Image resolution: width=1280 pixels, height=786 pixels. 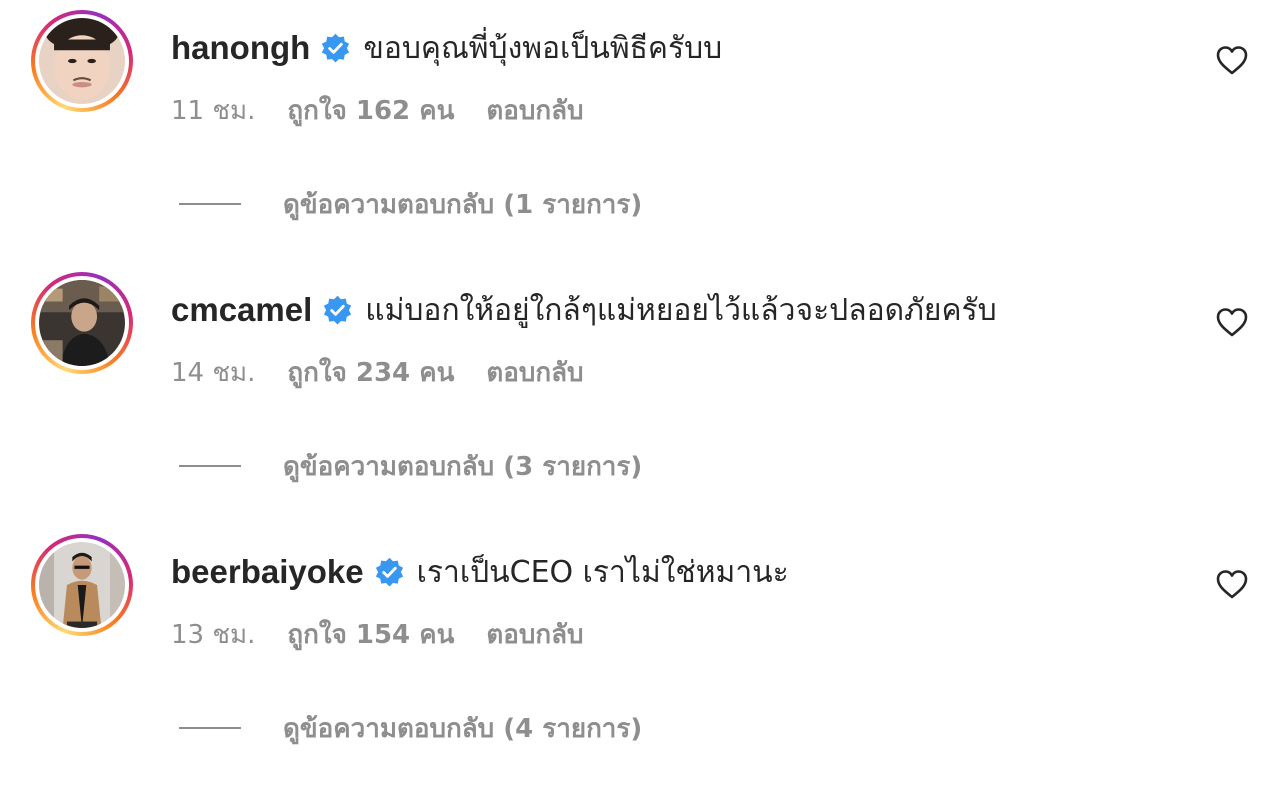 What do you see at coordinates (543, 48) in the screenshot?
I see `comment-text: ขอบคุณพี่บุ้งพอเป็นพิธีครับบ` at bounding box center [543, 48].